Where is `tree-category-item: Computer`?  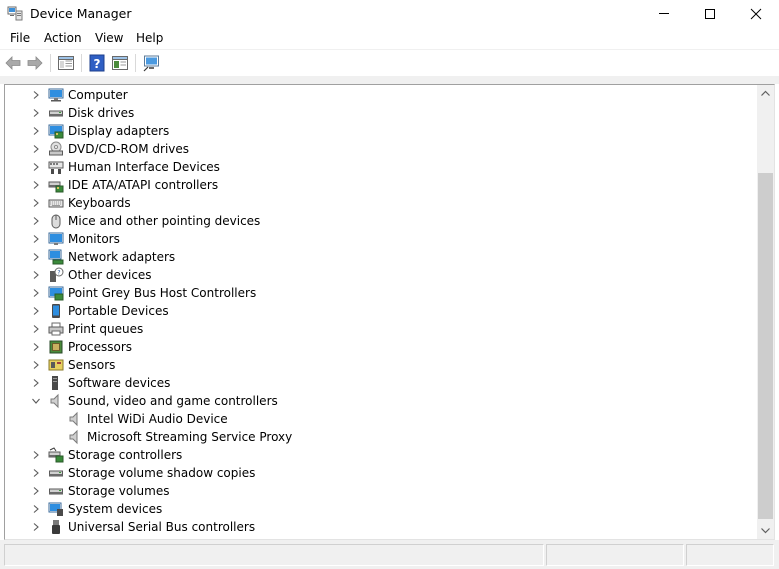
tree-category-item: Computer is located at coordinates (381, 95).